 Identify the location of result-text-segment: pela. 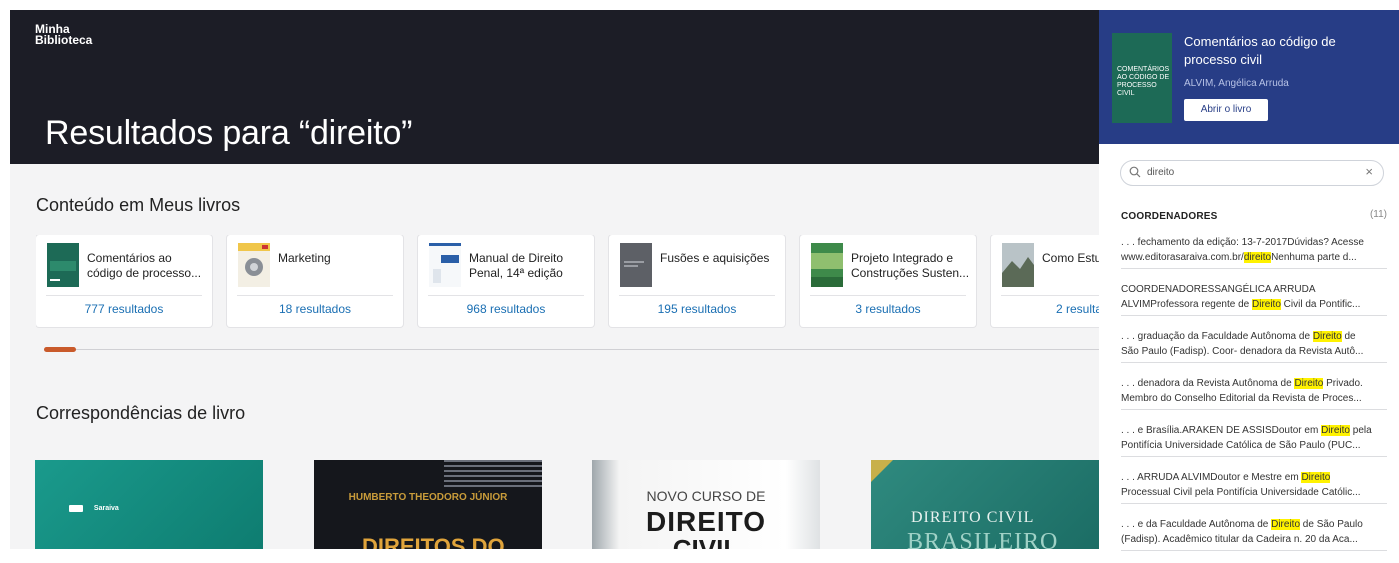
(1360, 430).